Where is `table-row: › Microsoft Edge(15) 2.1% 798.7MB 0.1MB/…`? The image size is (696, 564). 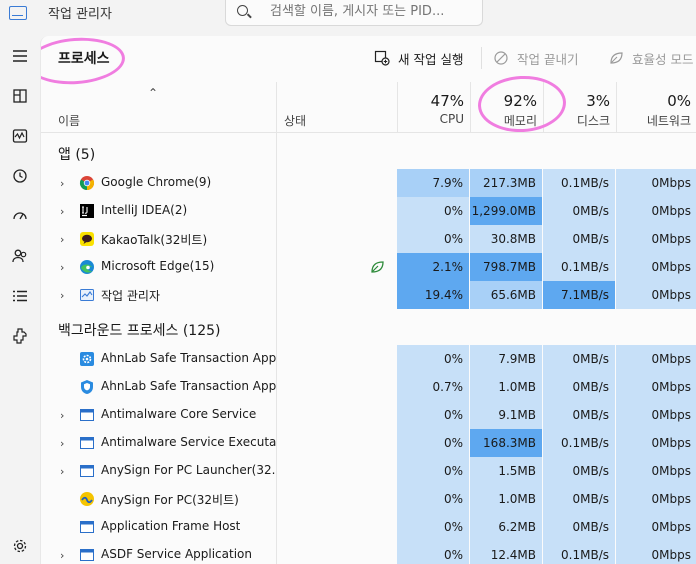 table-row: › Microsoft Edge(15) 2.1% 798.7MB 0.1MB/… is located at coordinates (368, 267).